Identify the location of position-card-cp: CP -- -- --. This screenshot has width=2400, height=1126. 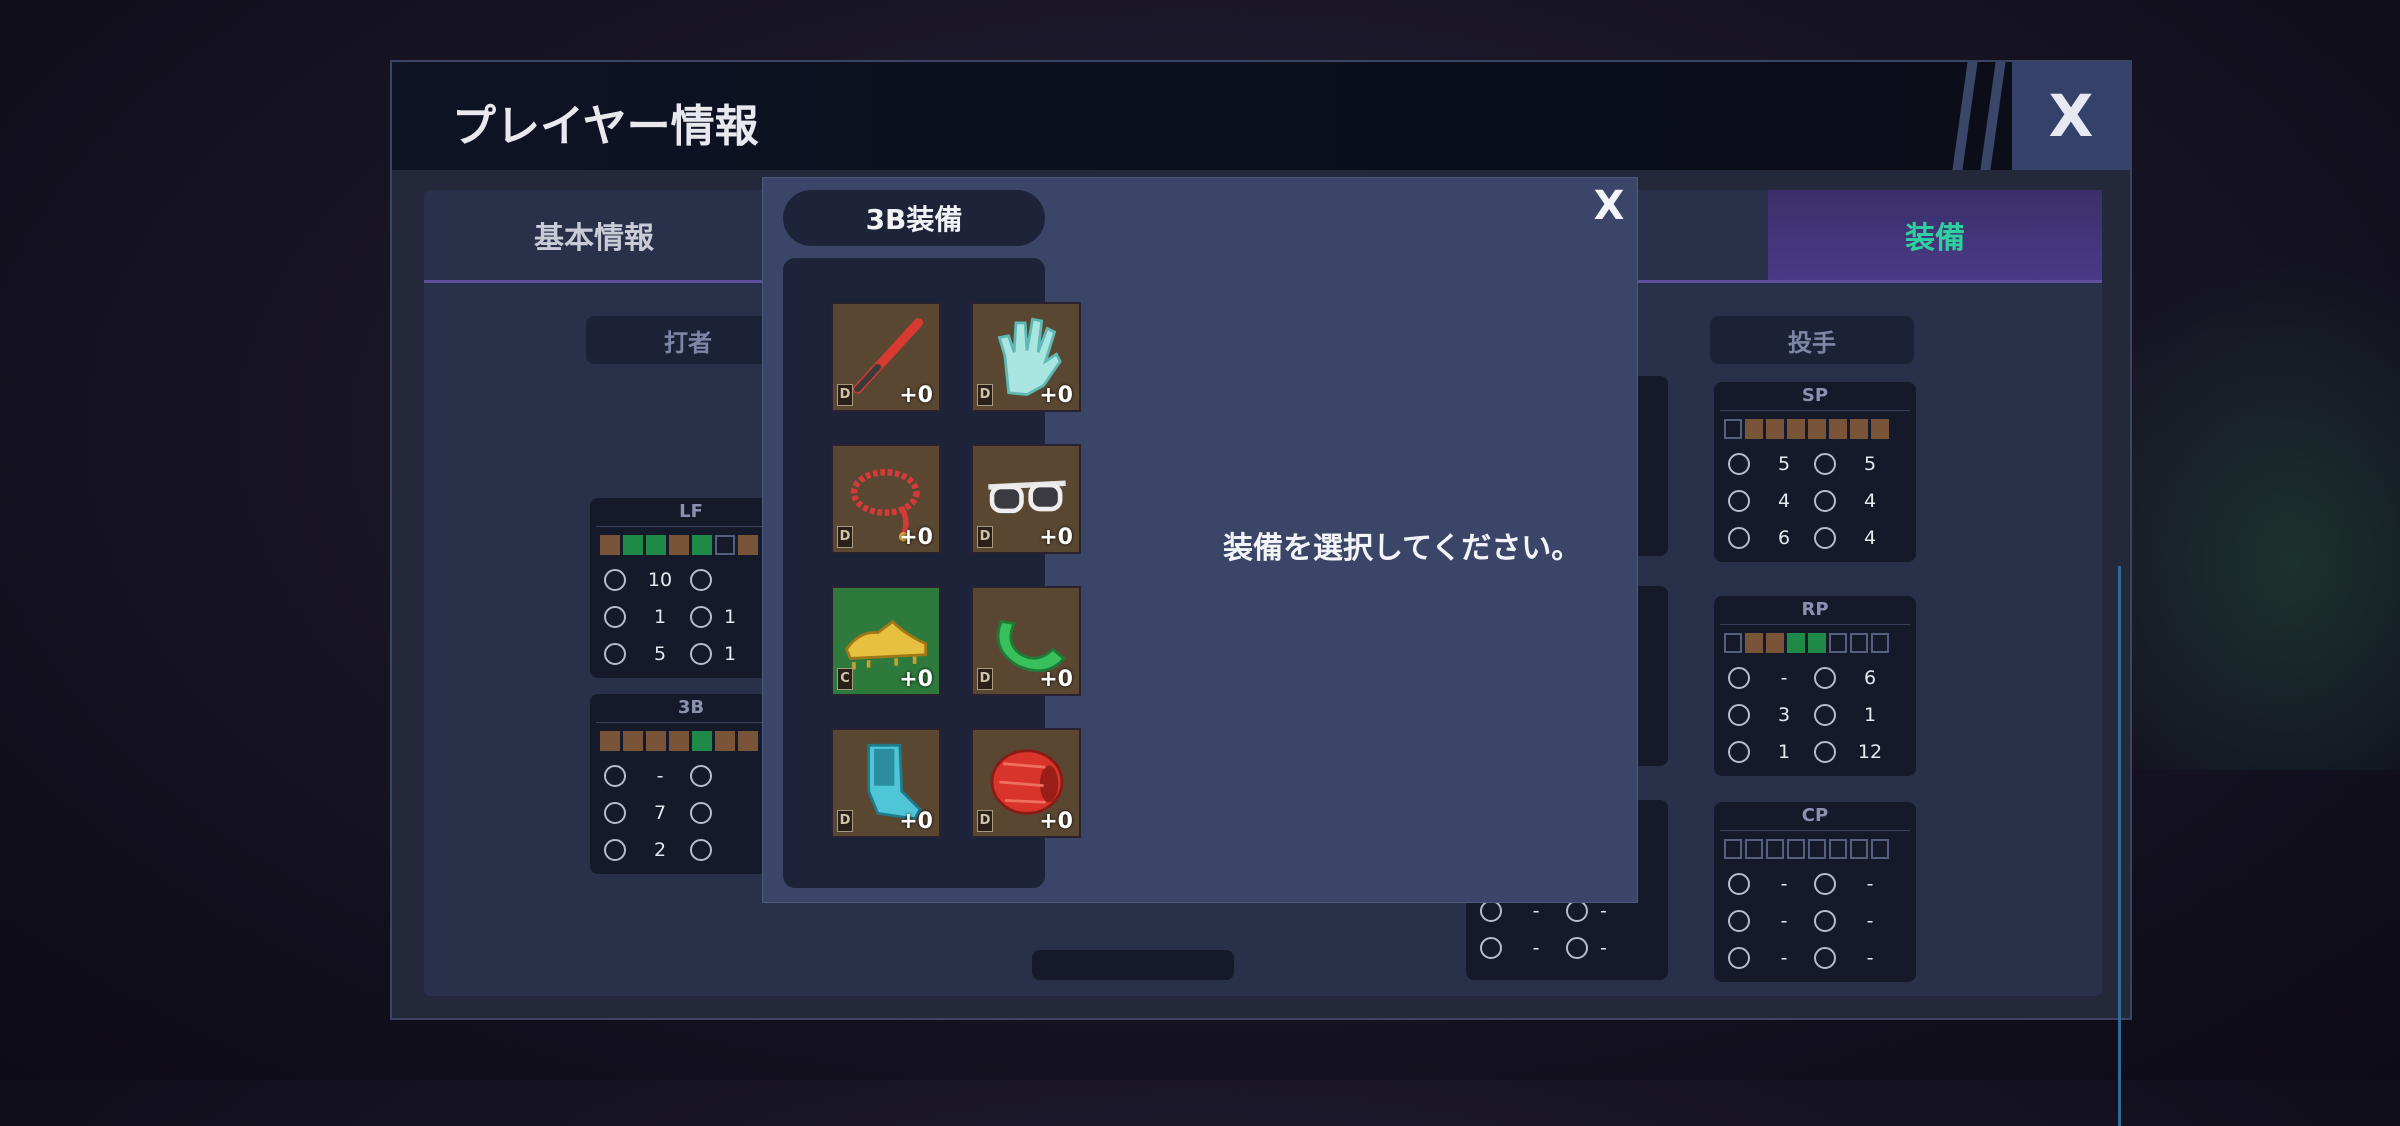
(1815, 892).